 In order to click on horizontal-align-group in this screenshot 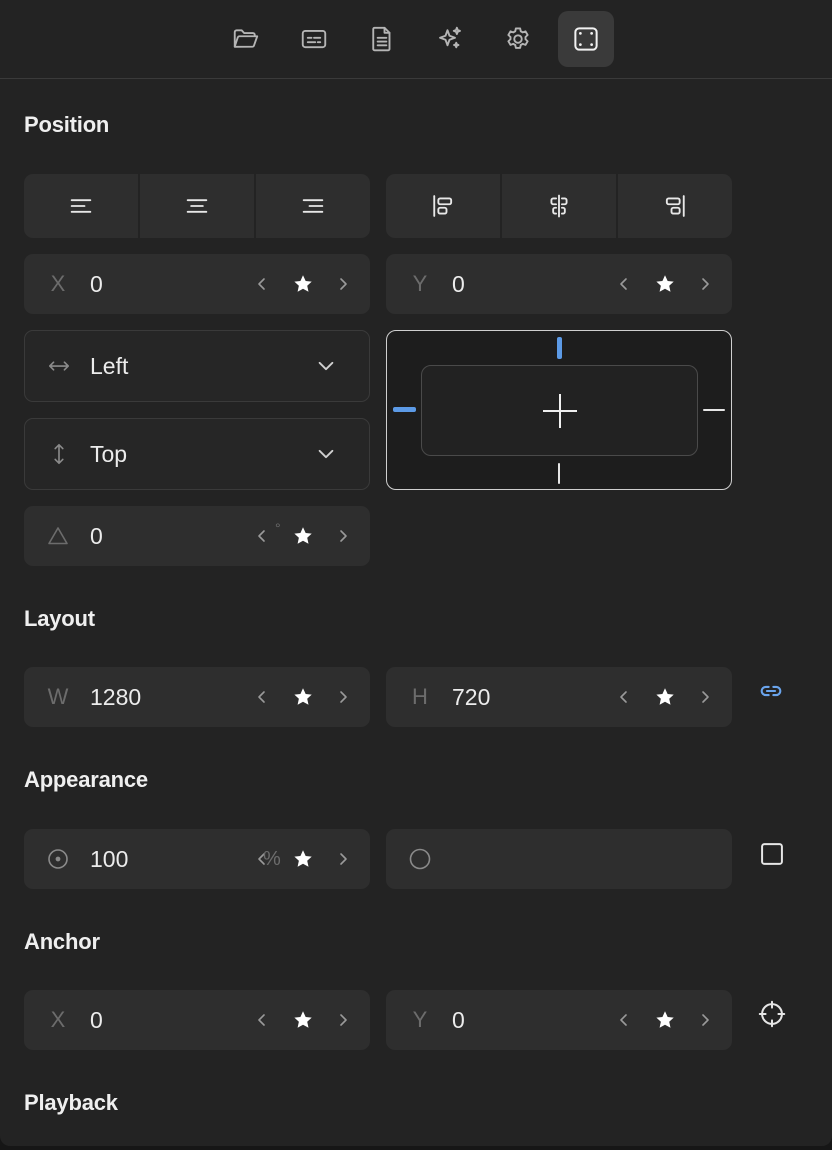, I will do `click(197, 206)`.